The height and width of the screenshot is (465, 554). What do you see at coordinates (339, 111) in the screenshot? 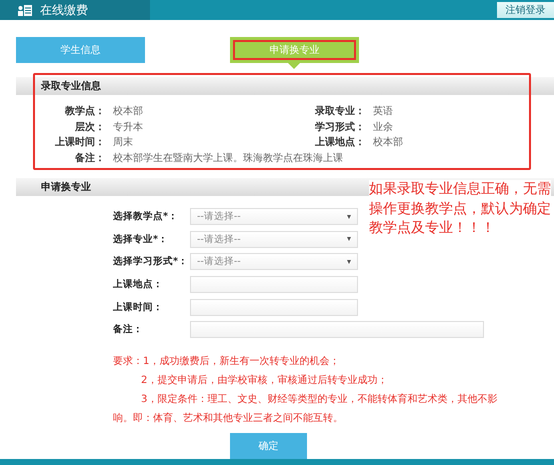
I see `field-label: 录取专业：` at bounding box center [339, 111].